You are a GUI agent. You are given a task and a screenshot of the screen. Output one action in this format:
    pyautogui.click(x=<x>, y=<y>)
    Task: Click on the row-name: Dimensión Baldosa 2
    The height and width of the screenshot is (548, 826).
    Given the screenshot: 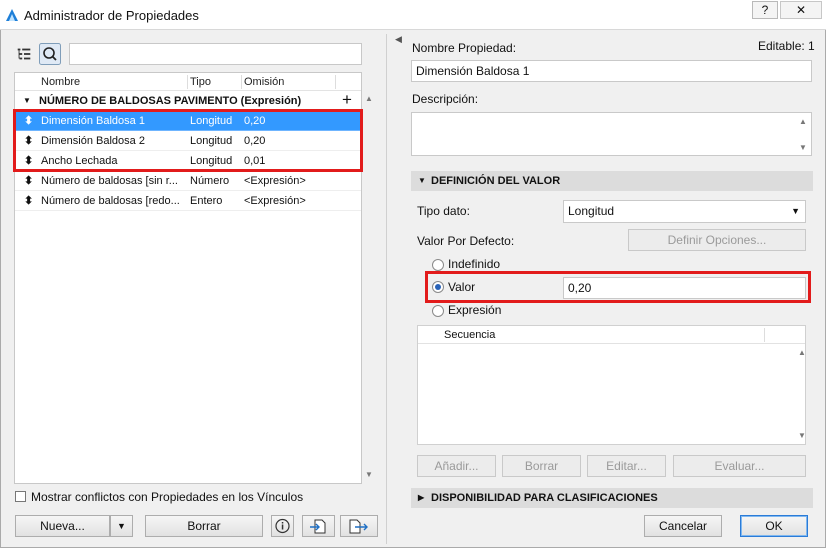 What is the action you would take?
    pyautogui.click(x=93, y=141)
    